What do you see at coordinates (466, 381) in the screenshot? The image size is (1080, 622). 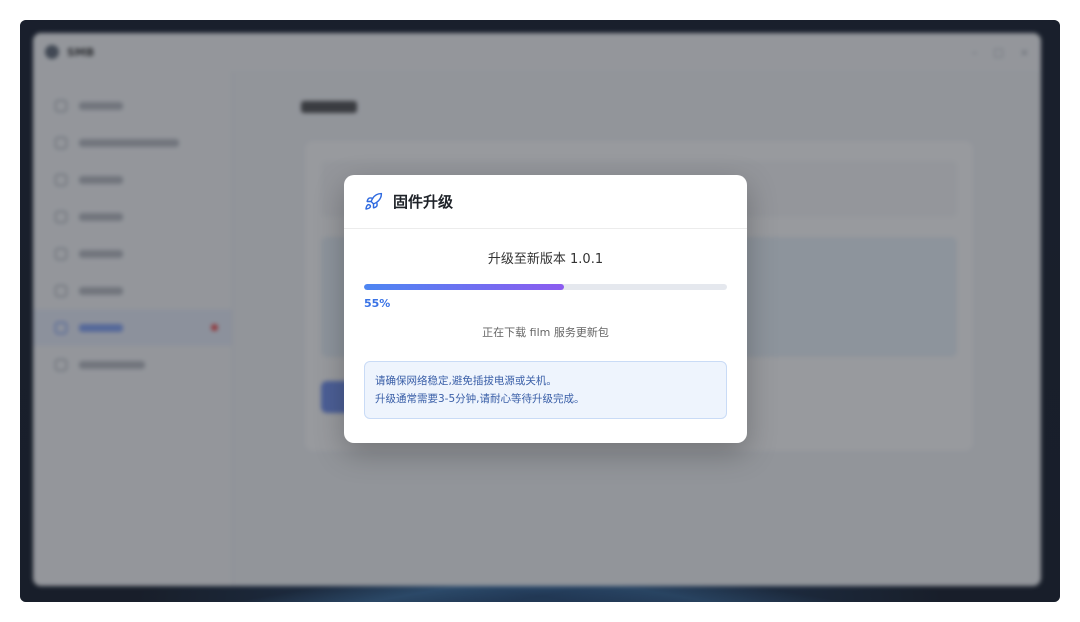 I see `notice-line-1: 请确保网络稳定,避免插拔电源或关机。` at bounding box center [466, 381].